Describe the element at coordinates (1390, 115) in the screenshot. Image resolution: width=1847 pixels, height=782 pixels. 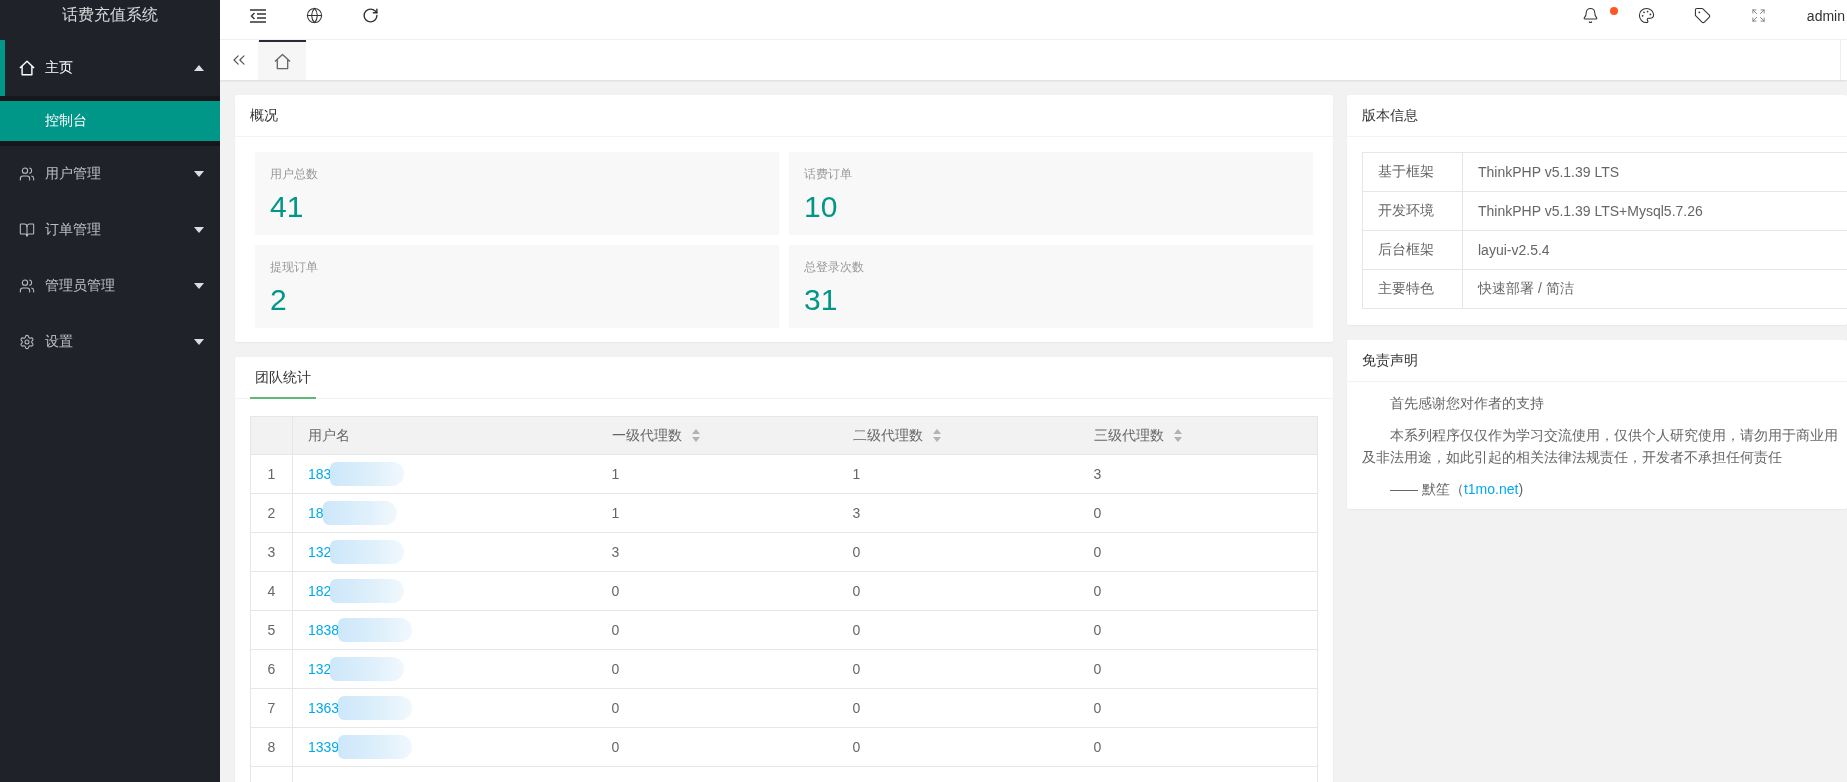
I see `card-title: 版本信息` at that location.